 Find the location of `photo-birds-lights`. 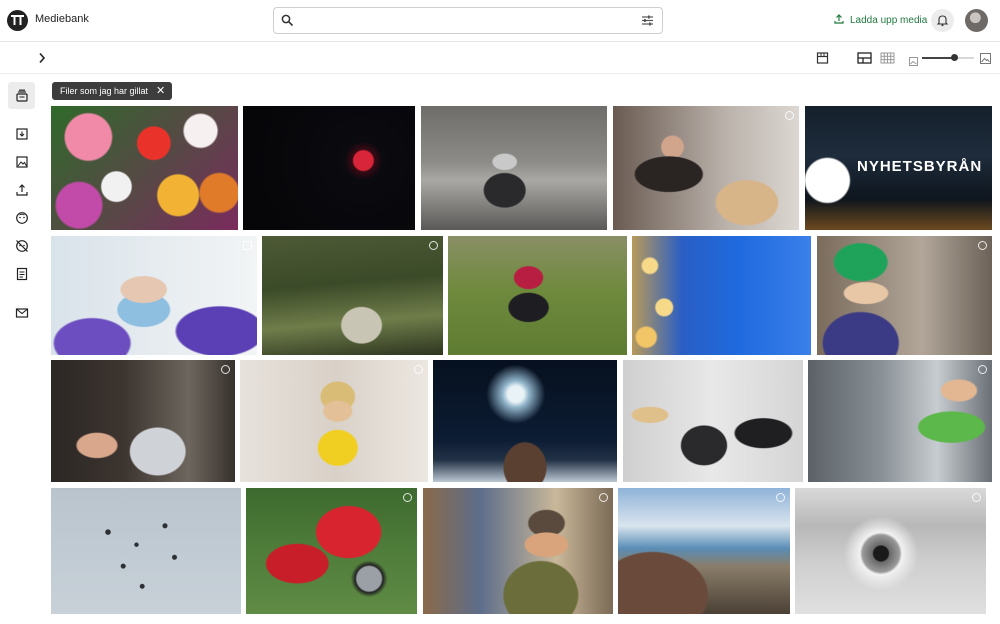

photo-birds-lights is located at coordinates (721, 295).